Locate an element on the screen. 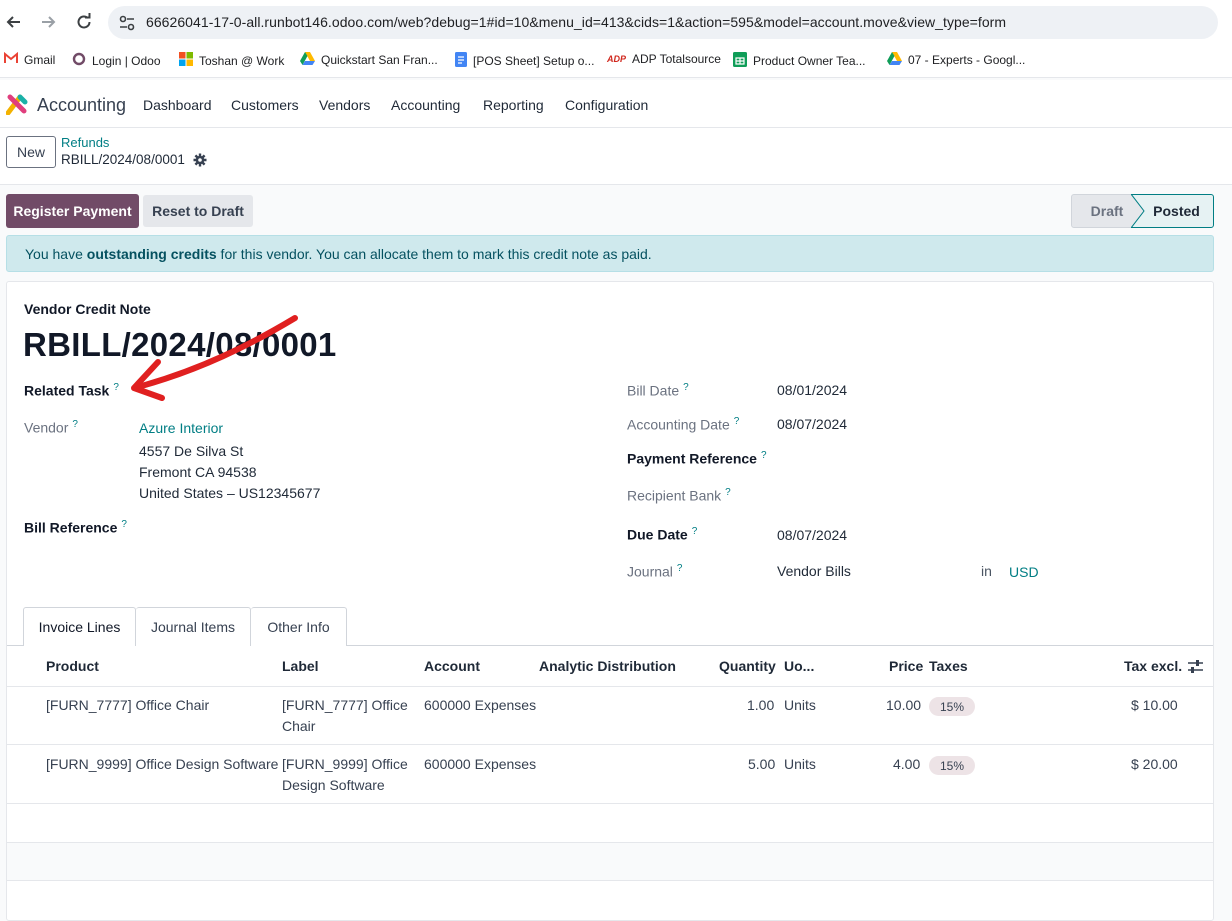  bookmark-toshan-work: Toshan @ Work is located at coordinates (231, 60).